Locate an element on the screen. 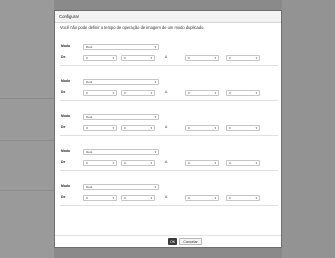 Image resolution: width=335 pixels, height=258 pixels. ok-button: OK is located at coordinates (172, 241).